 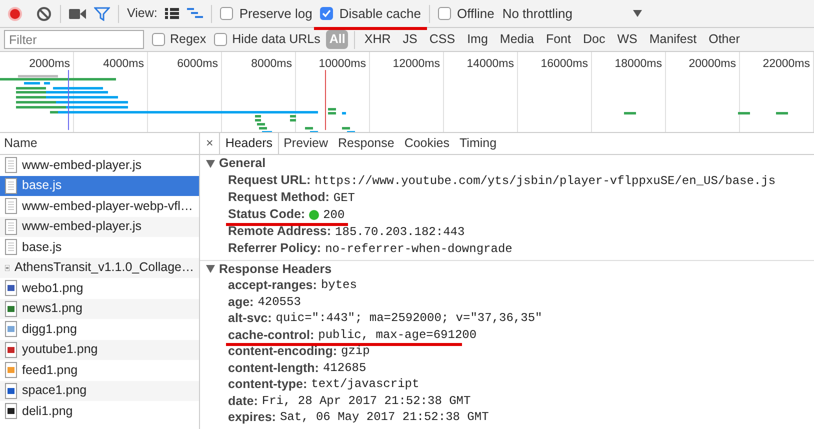 What do you see at coordinates (102, 13) in the screenshot?
I see `filter-icon` at bounding box center [102, 13].